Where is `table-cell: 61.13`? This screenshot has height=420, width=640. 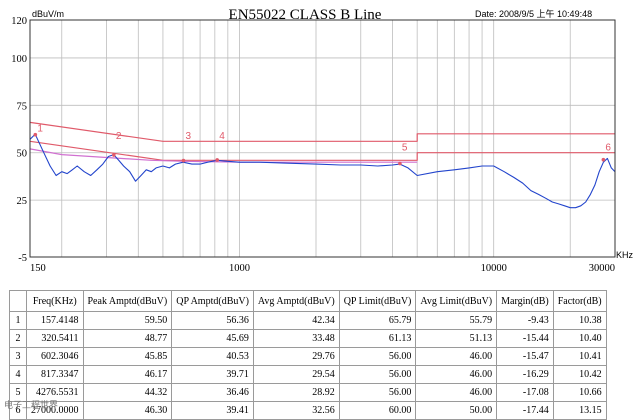
table-cell: 61.13 is located at coordinates (377, 338).